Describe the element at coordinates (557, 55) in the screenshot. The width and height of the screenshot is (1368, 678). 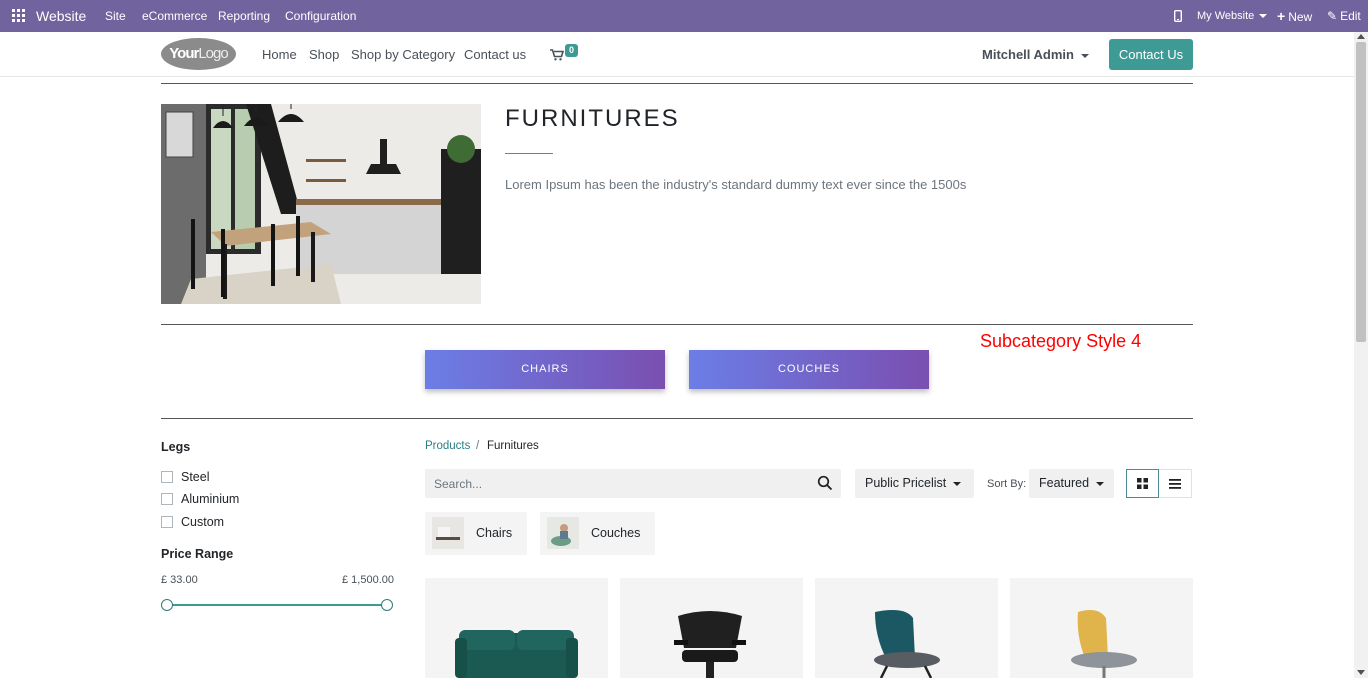
I see `cart-icon` at that location.